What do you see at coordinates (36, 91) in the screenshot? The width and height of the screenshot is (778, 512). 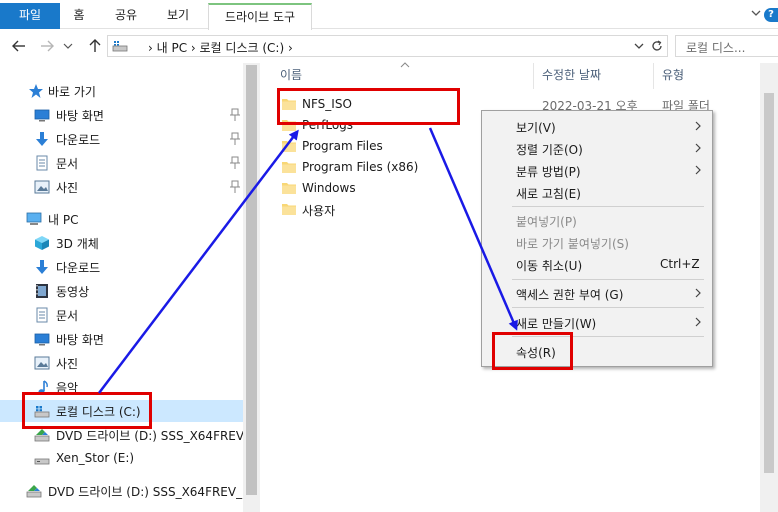 I see `star-icon` at bounding box center [36, 91].